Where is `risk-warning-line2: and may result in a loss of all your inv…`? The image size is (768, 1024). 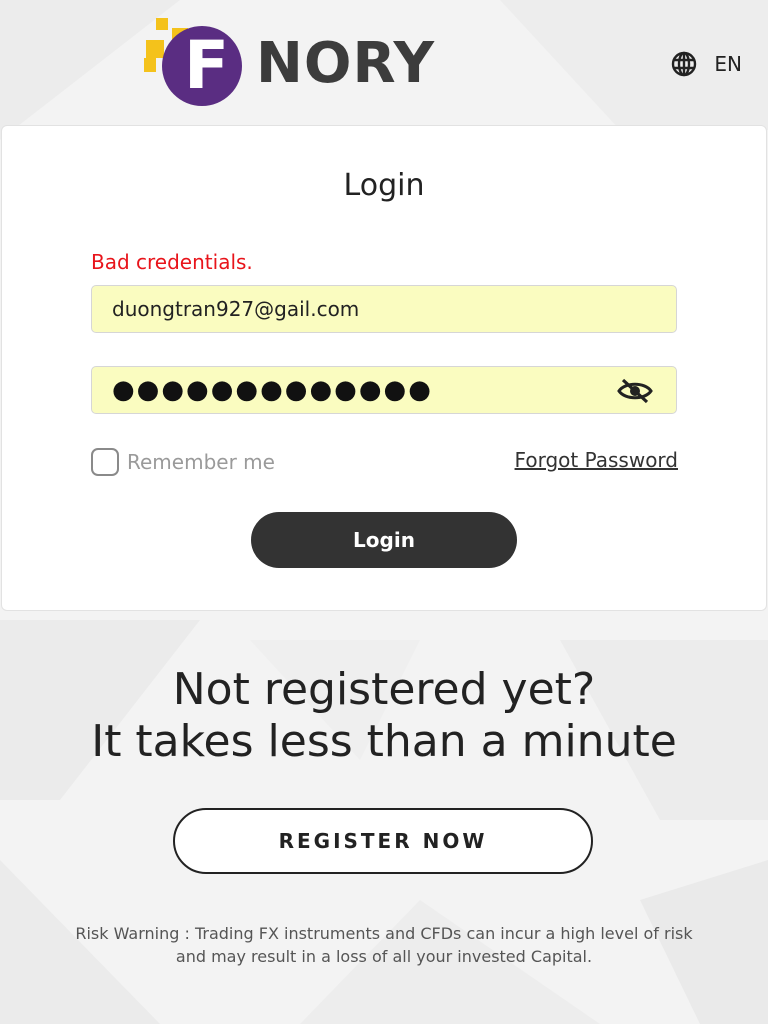 risk-warning-line2: and may result in a loss of all your inv… is located at coordinates (384, 956).